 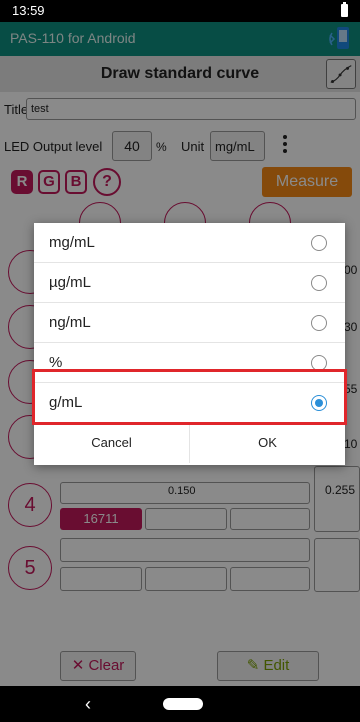 I want to click on unit-option: µg/mL, so click(x=189, y=283).